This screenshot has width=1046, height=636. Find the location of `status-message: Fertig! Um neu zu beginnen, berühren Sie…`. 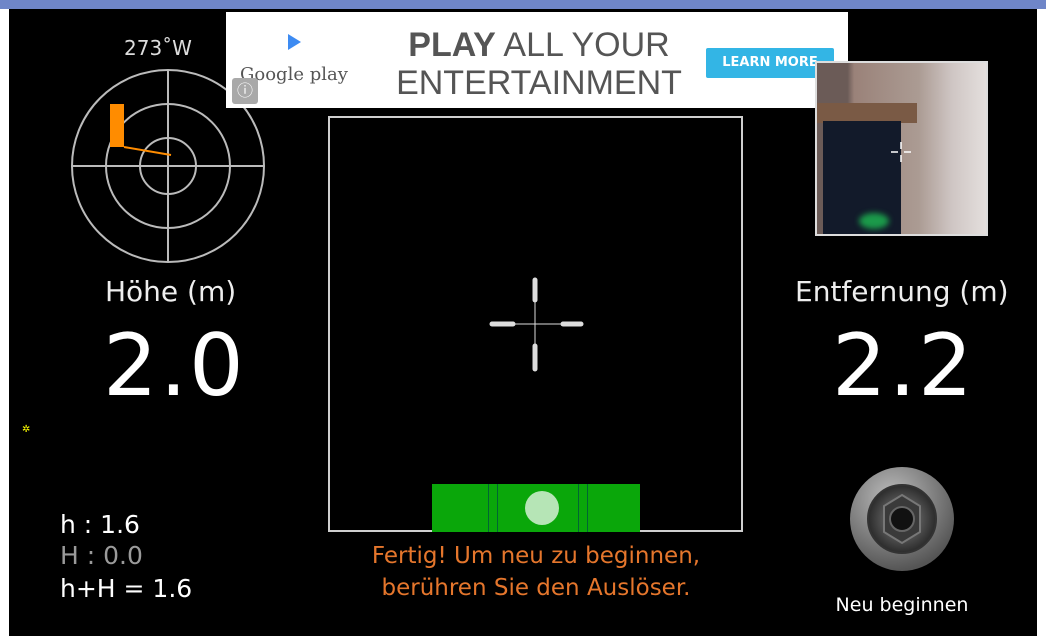

status-message: Fertig! Um neu zu beginnen, berühren Sie… is located at coordinates (536, 572).